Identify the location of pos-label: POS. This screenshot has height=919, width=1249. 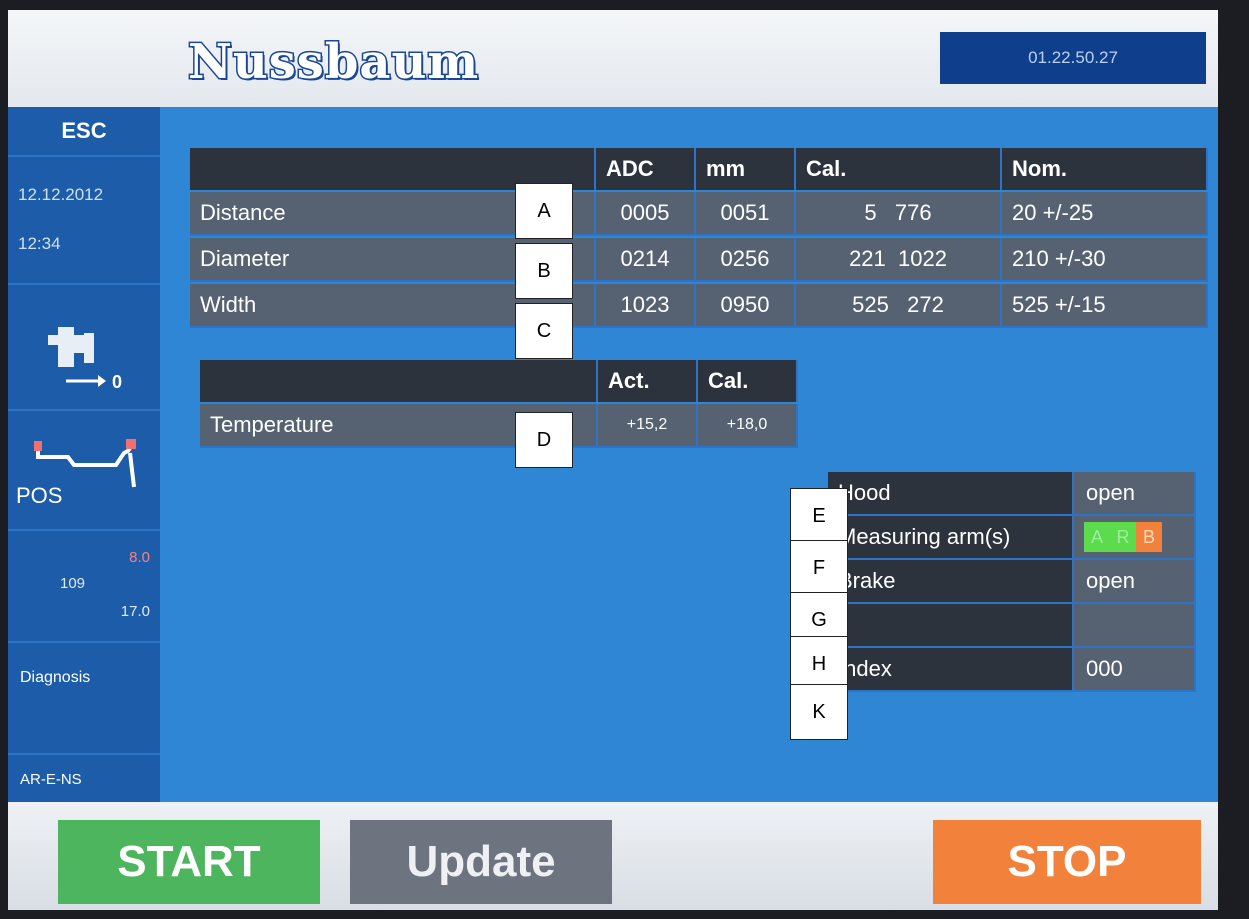
(39, 495).